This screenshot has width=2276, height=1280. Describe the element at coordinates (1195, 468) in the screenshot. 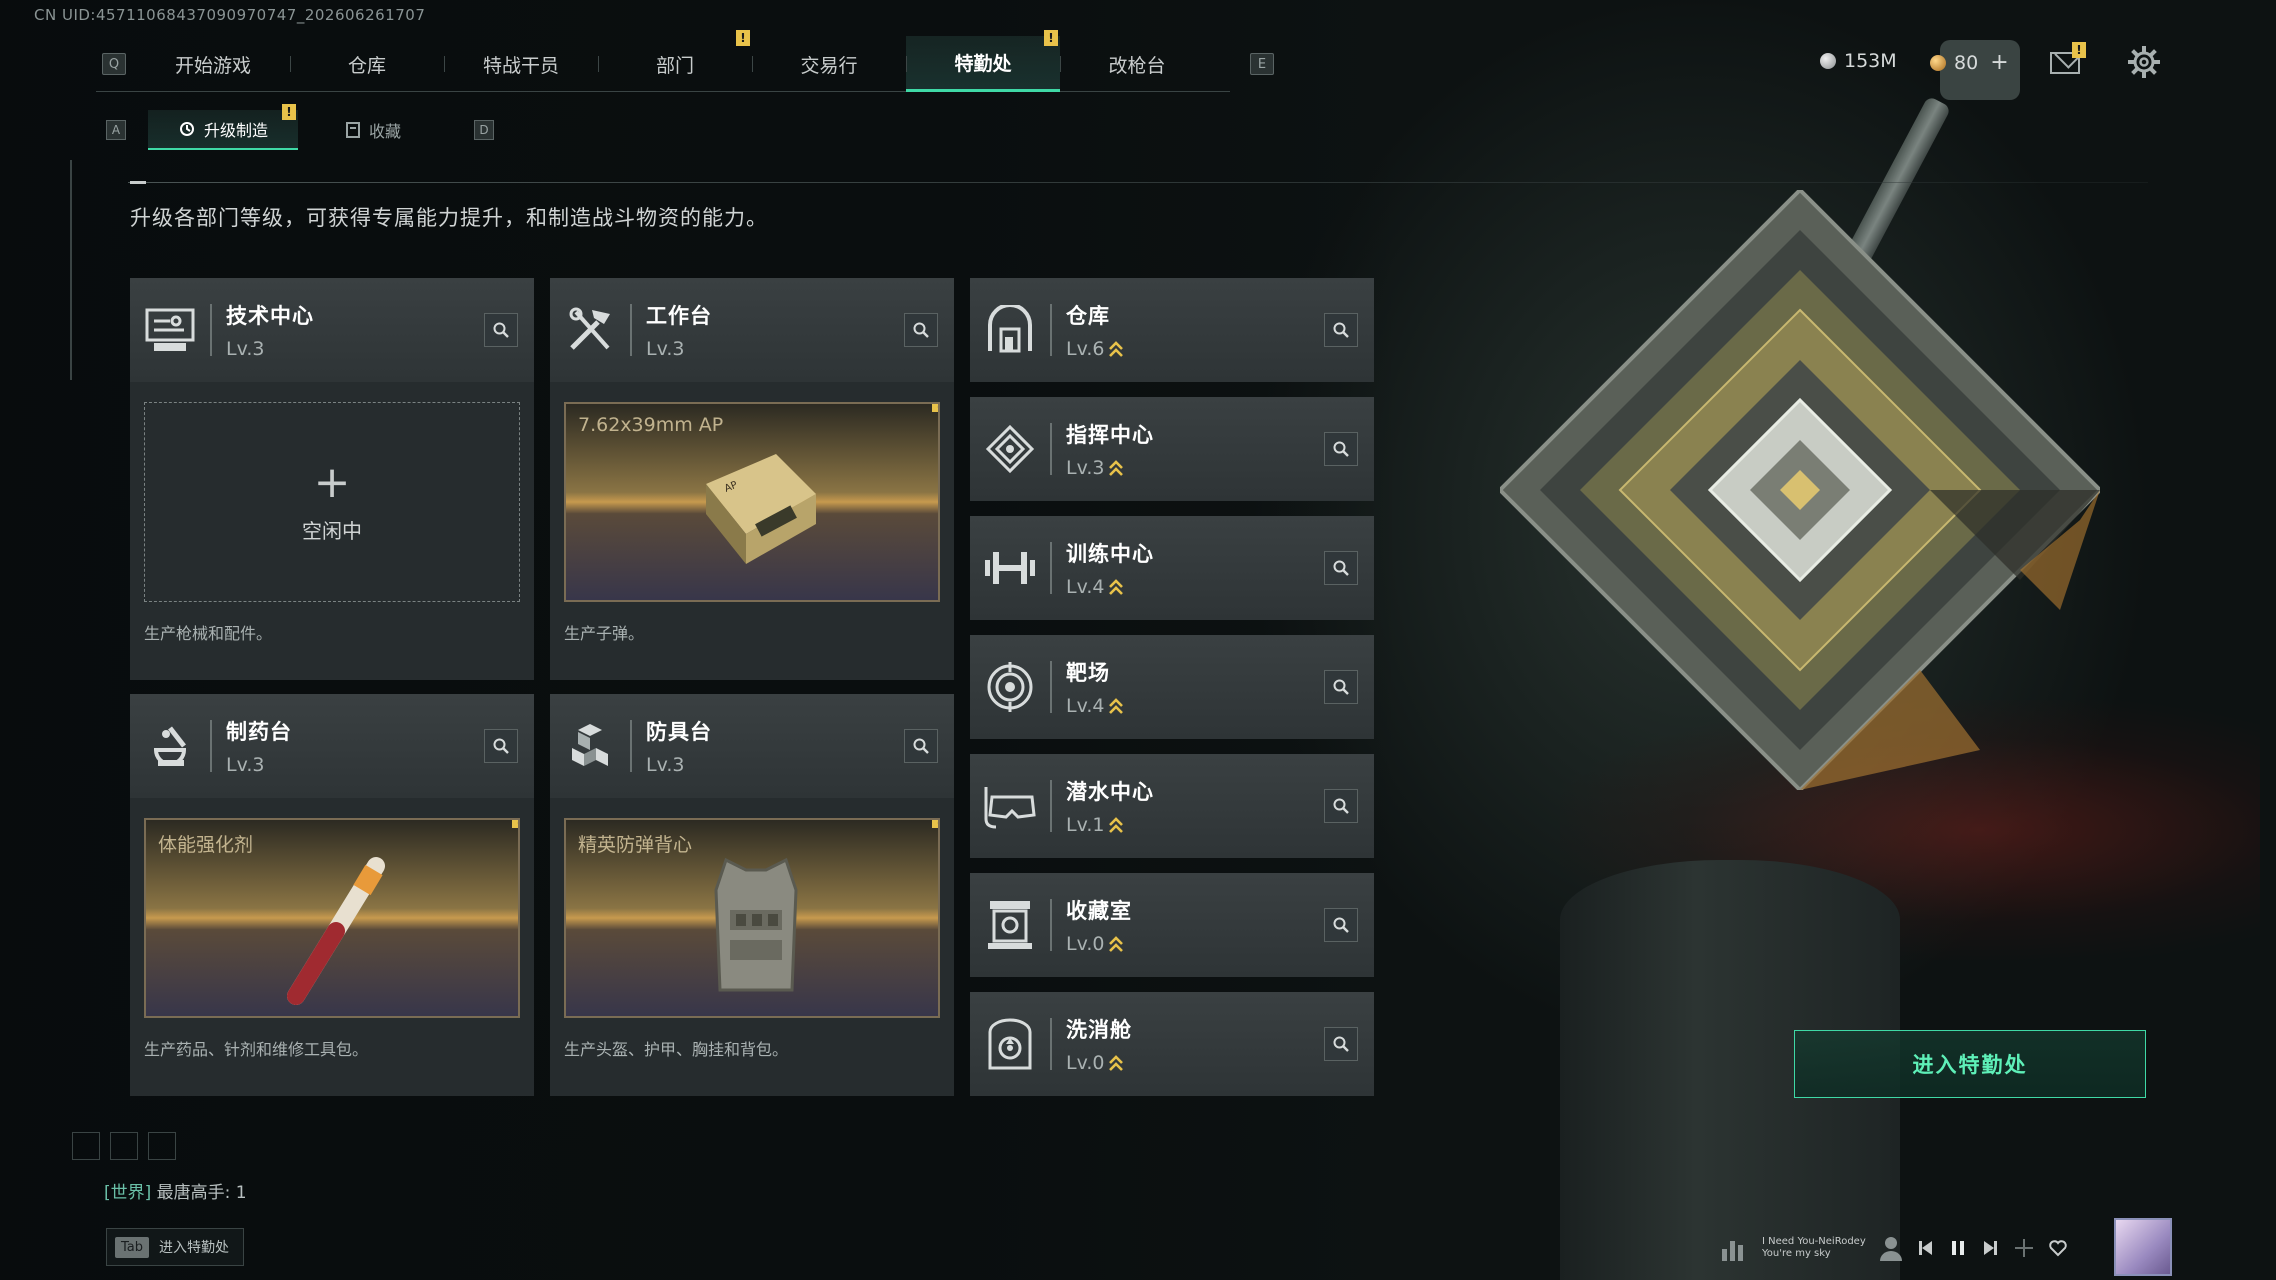

I see `department-level: Lv.3` at that location.